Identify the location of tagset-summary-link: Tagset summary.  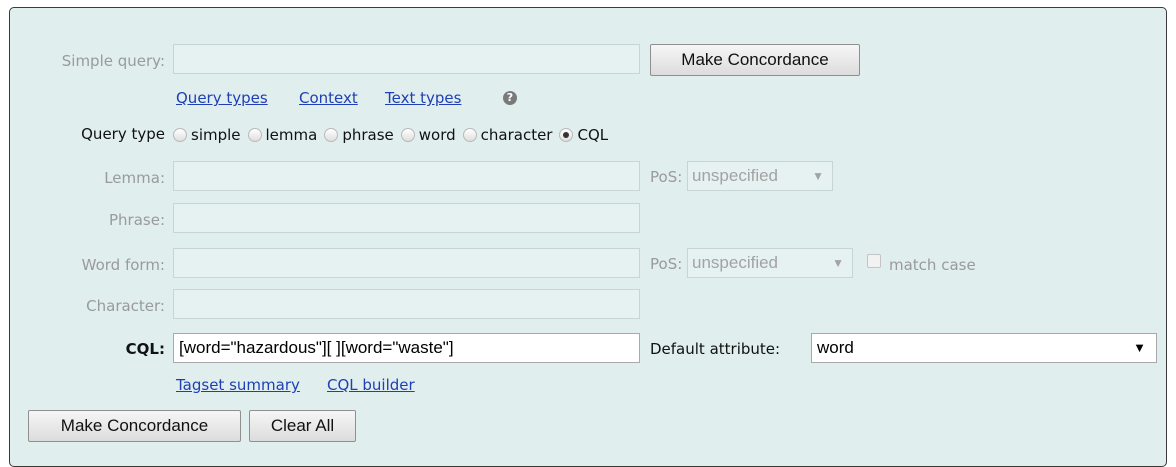
(238, 385).